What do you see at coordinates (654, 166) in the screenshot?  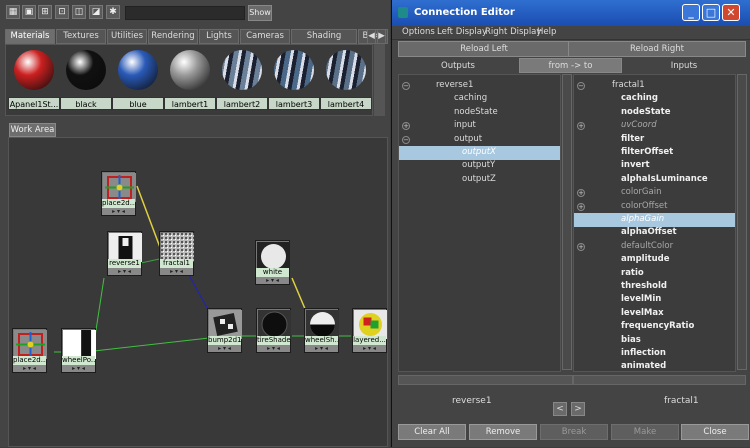 I see `input-attr-row: invert` at bounding box center [654, 166].